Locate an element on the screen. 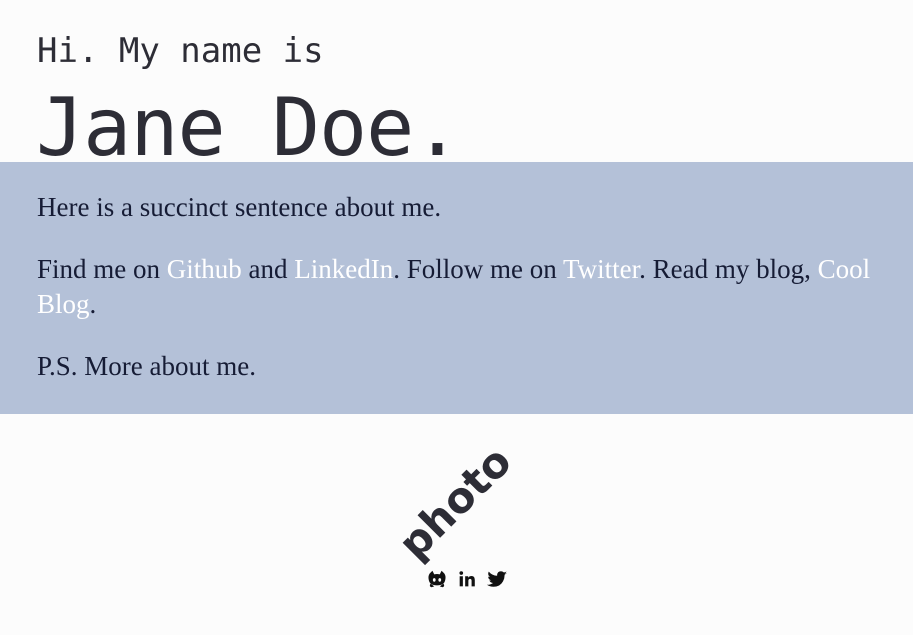 This screenshot has width=913, height=635. linkedin-icon is located at coordinates (467, 579).